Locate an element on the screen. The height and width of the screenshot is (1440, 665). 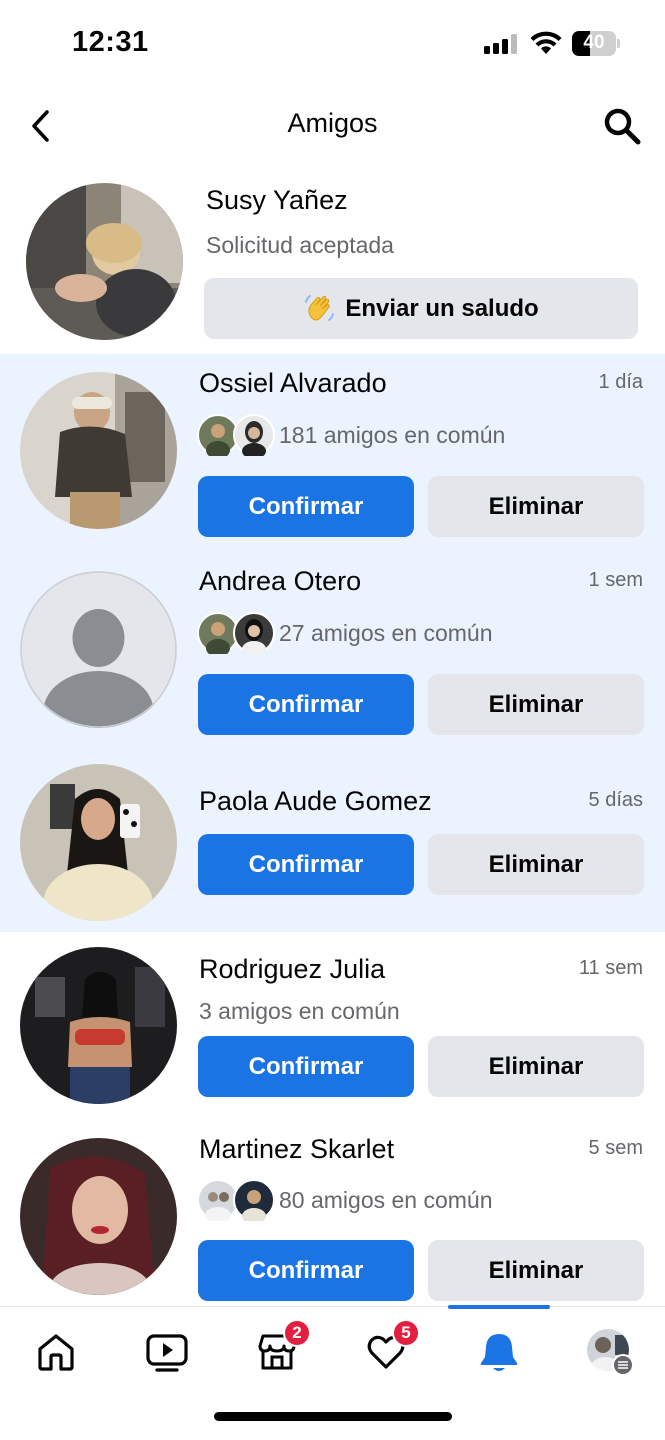
mutual-friends-text: 3 amigos en común is located at coordinates (299, 1010).